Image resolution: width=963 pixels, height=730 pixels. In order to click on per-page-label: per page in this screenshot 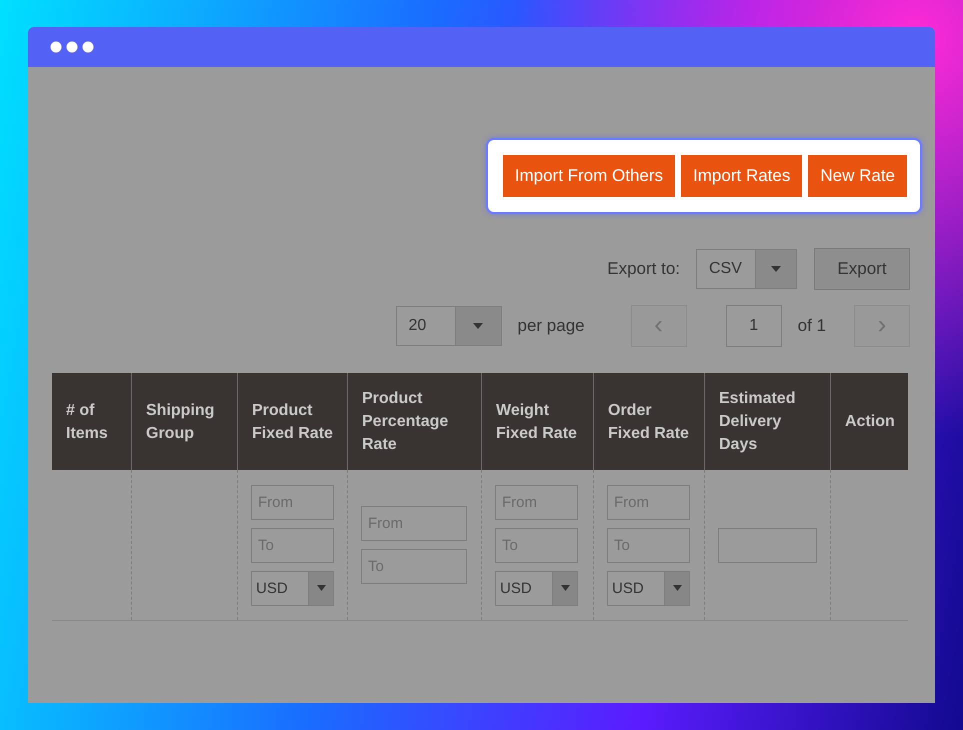, I will do `click(551, 326)`.